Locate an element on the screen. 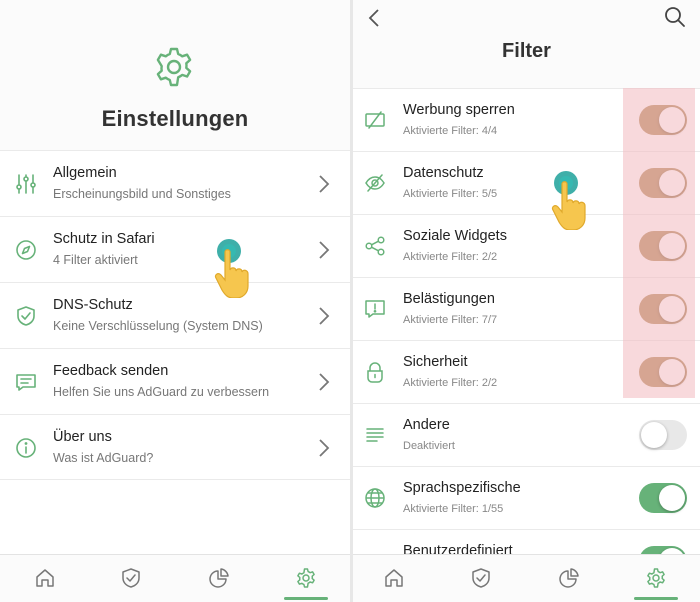 Image resolution: width=700 pixels, height=602 pixels. back-chevron-icon is located at coordinates (374, 18).